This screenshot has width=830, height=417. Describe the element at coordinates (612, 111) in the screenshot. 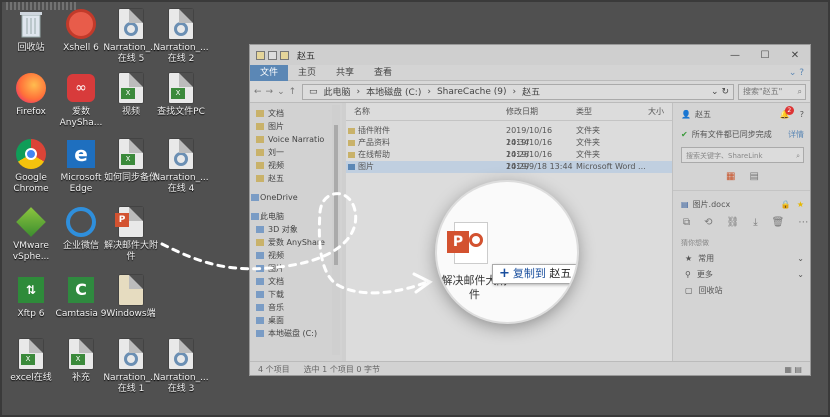

I see `column-type: 类型` at that location.